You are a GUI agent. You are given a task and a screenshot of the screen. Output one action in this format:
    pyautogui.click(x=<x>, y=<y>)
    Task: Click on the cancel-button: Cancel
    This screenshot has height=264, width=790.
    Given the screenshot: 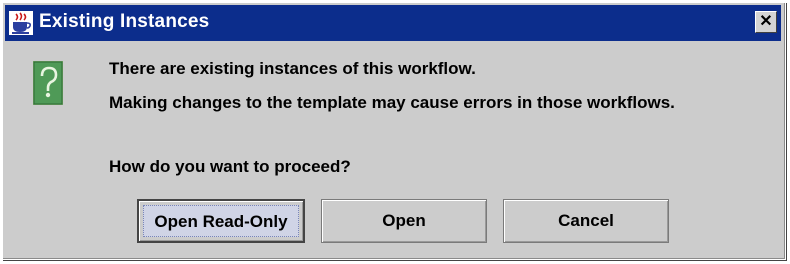 What is the action you would take?
    pyautogui.click(x=586, y=221)
    